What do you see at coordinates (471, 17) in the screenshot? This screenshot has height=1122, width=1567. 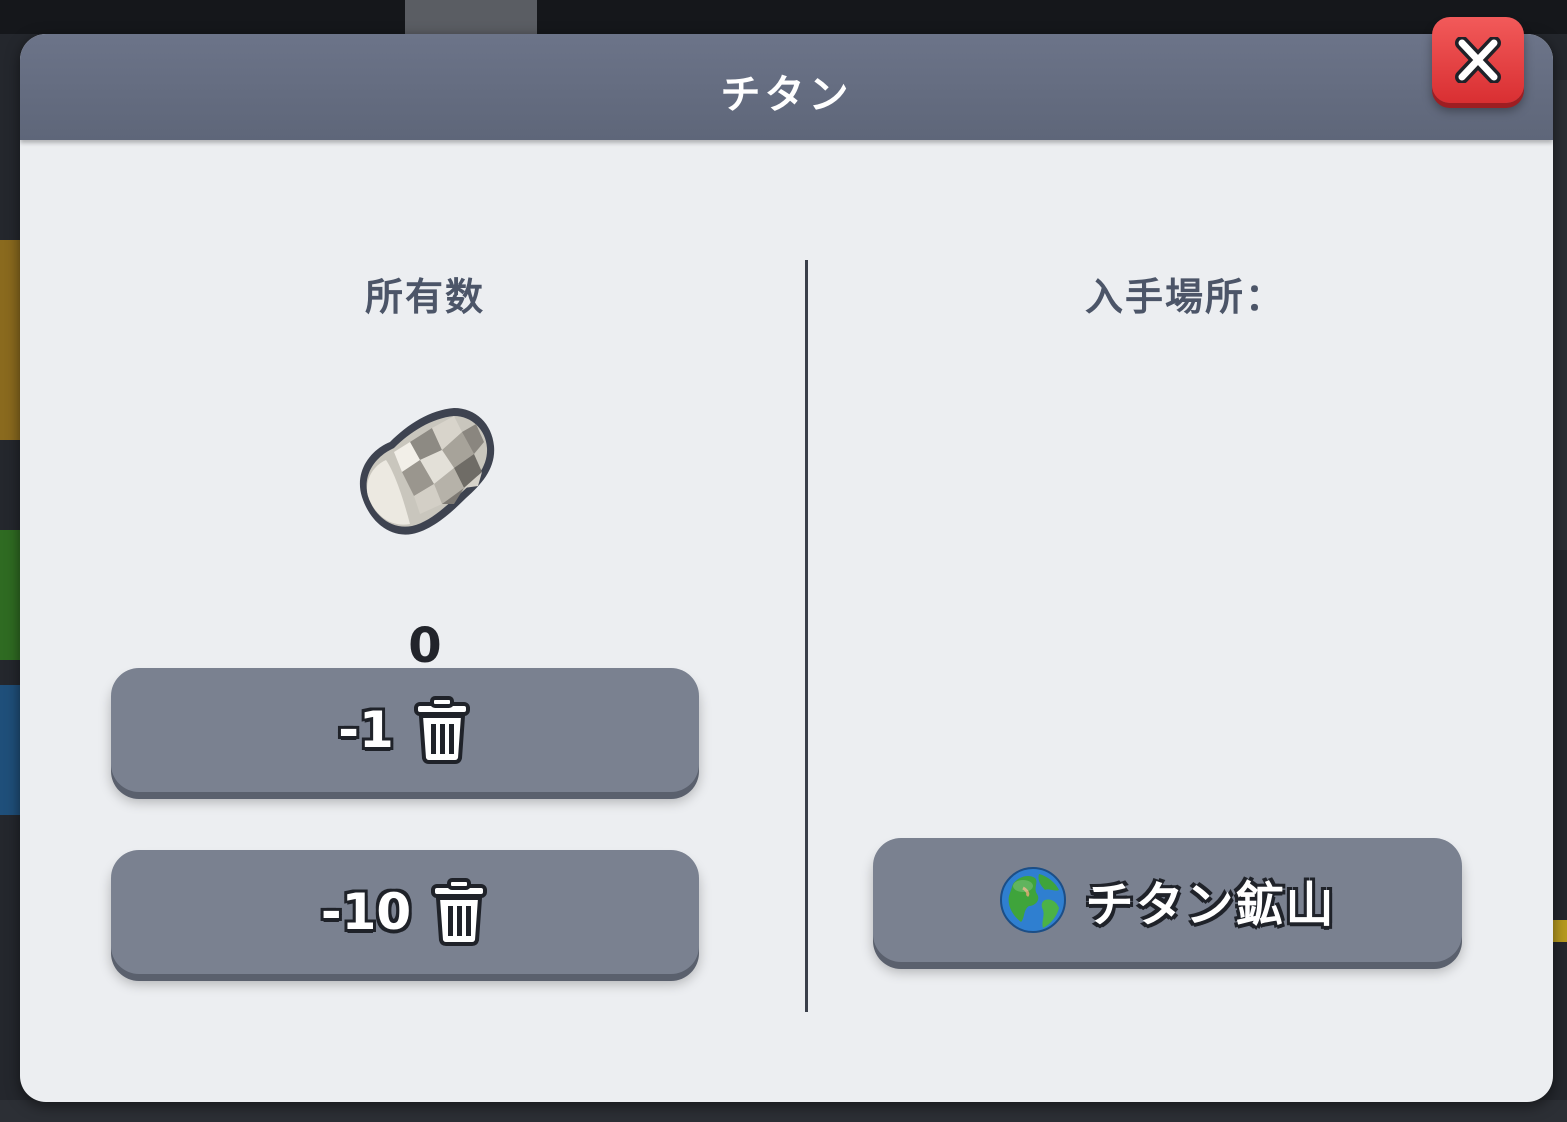 I see `background-tile` at bounding box center [471, 17].